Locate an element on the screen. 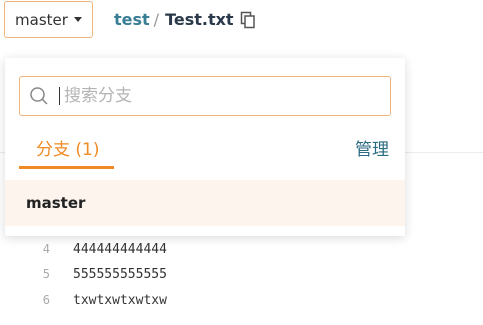 The width and height of the screenshot is (483, 325). branch-search-box is located at coordinates (205, 96).